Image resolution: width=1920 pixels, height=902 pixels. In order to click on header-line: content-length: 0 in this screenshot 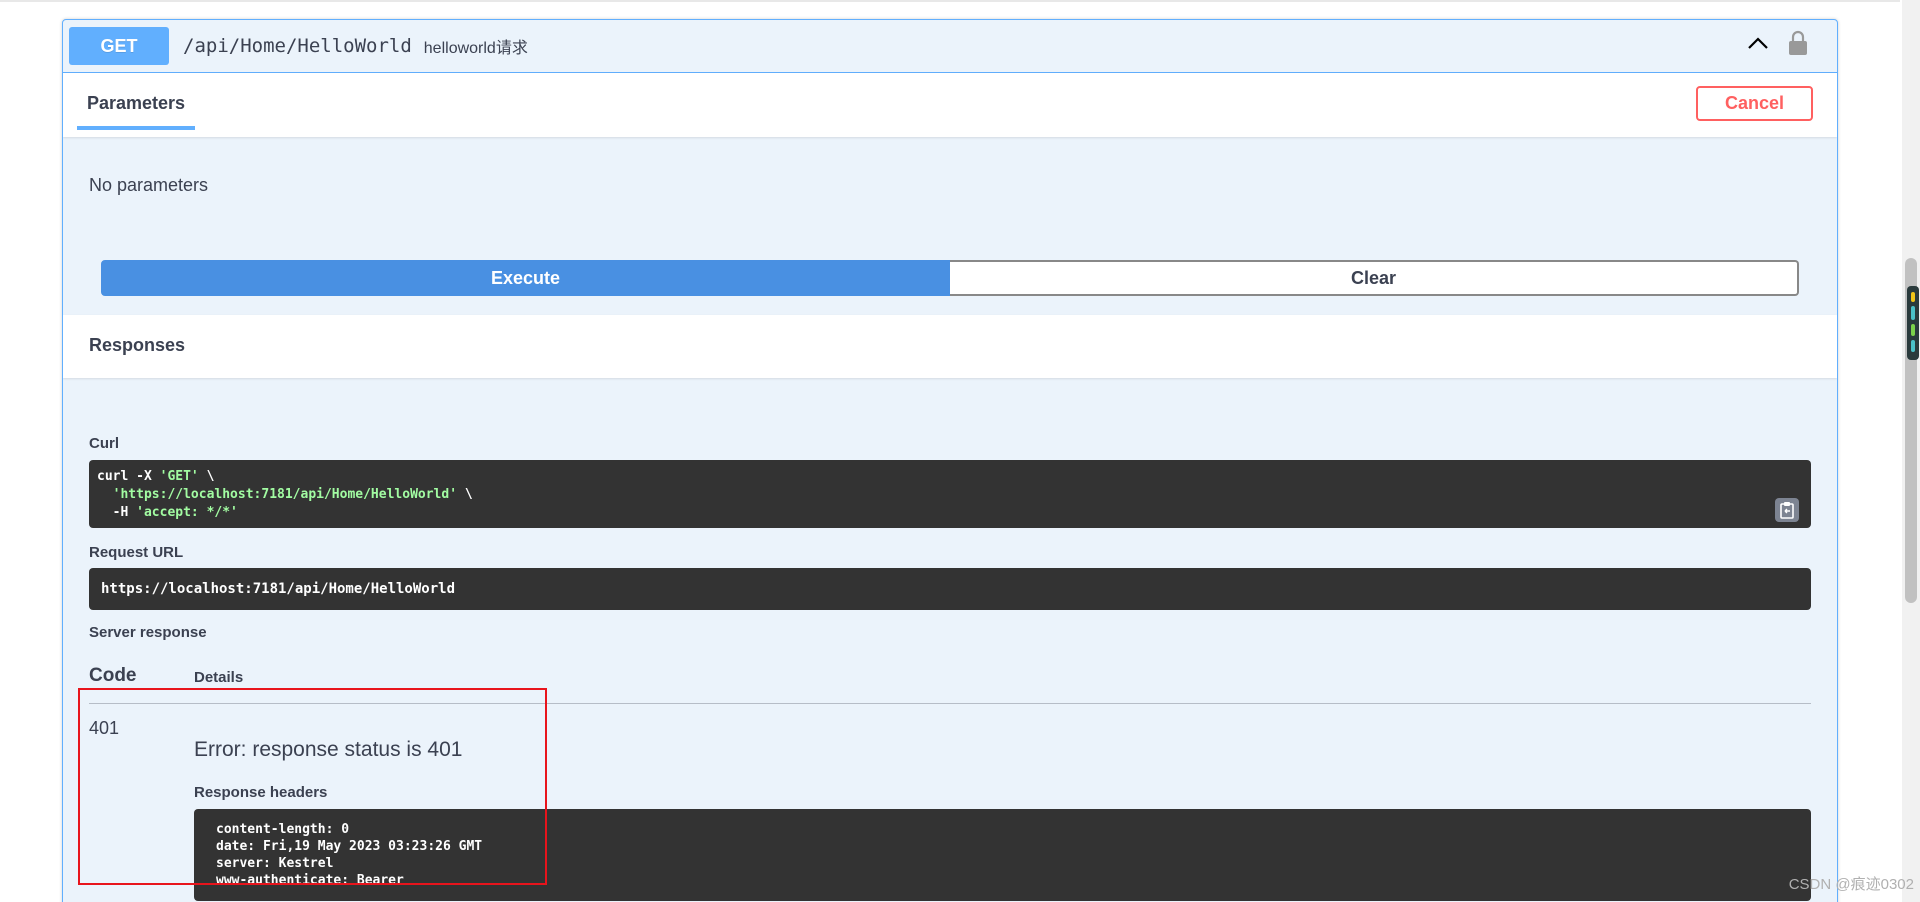, I will do `click(283, 829)`.